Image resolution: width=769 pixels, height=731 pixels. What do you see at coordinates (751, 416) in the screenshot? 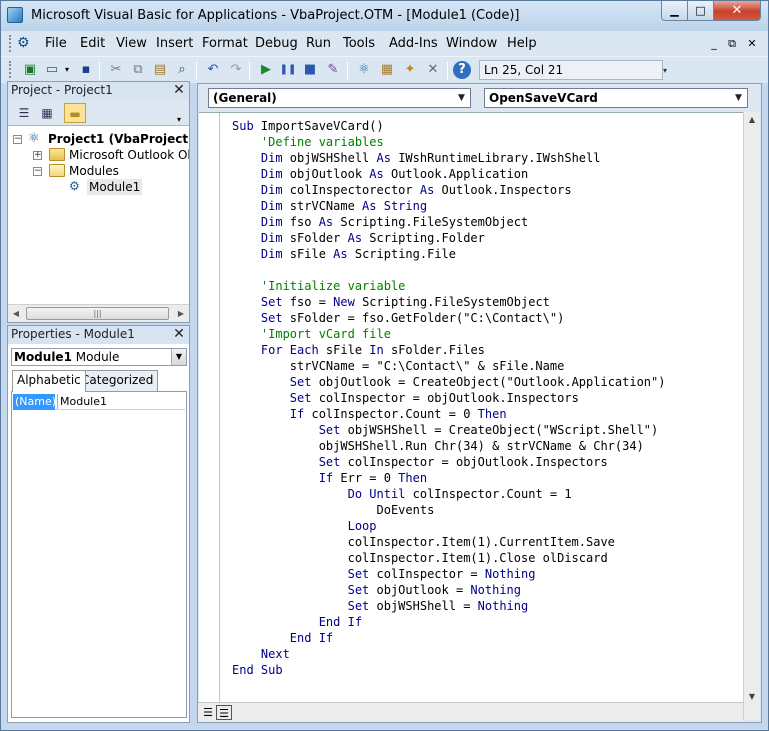
I see `code-vertical-scrollbar: ▲ ▼` at bounding box center [751, 416].